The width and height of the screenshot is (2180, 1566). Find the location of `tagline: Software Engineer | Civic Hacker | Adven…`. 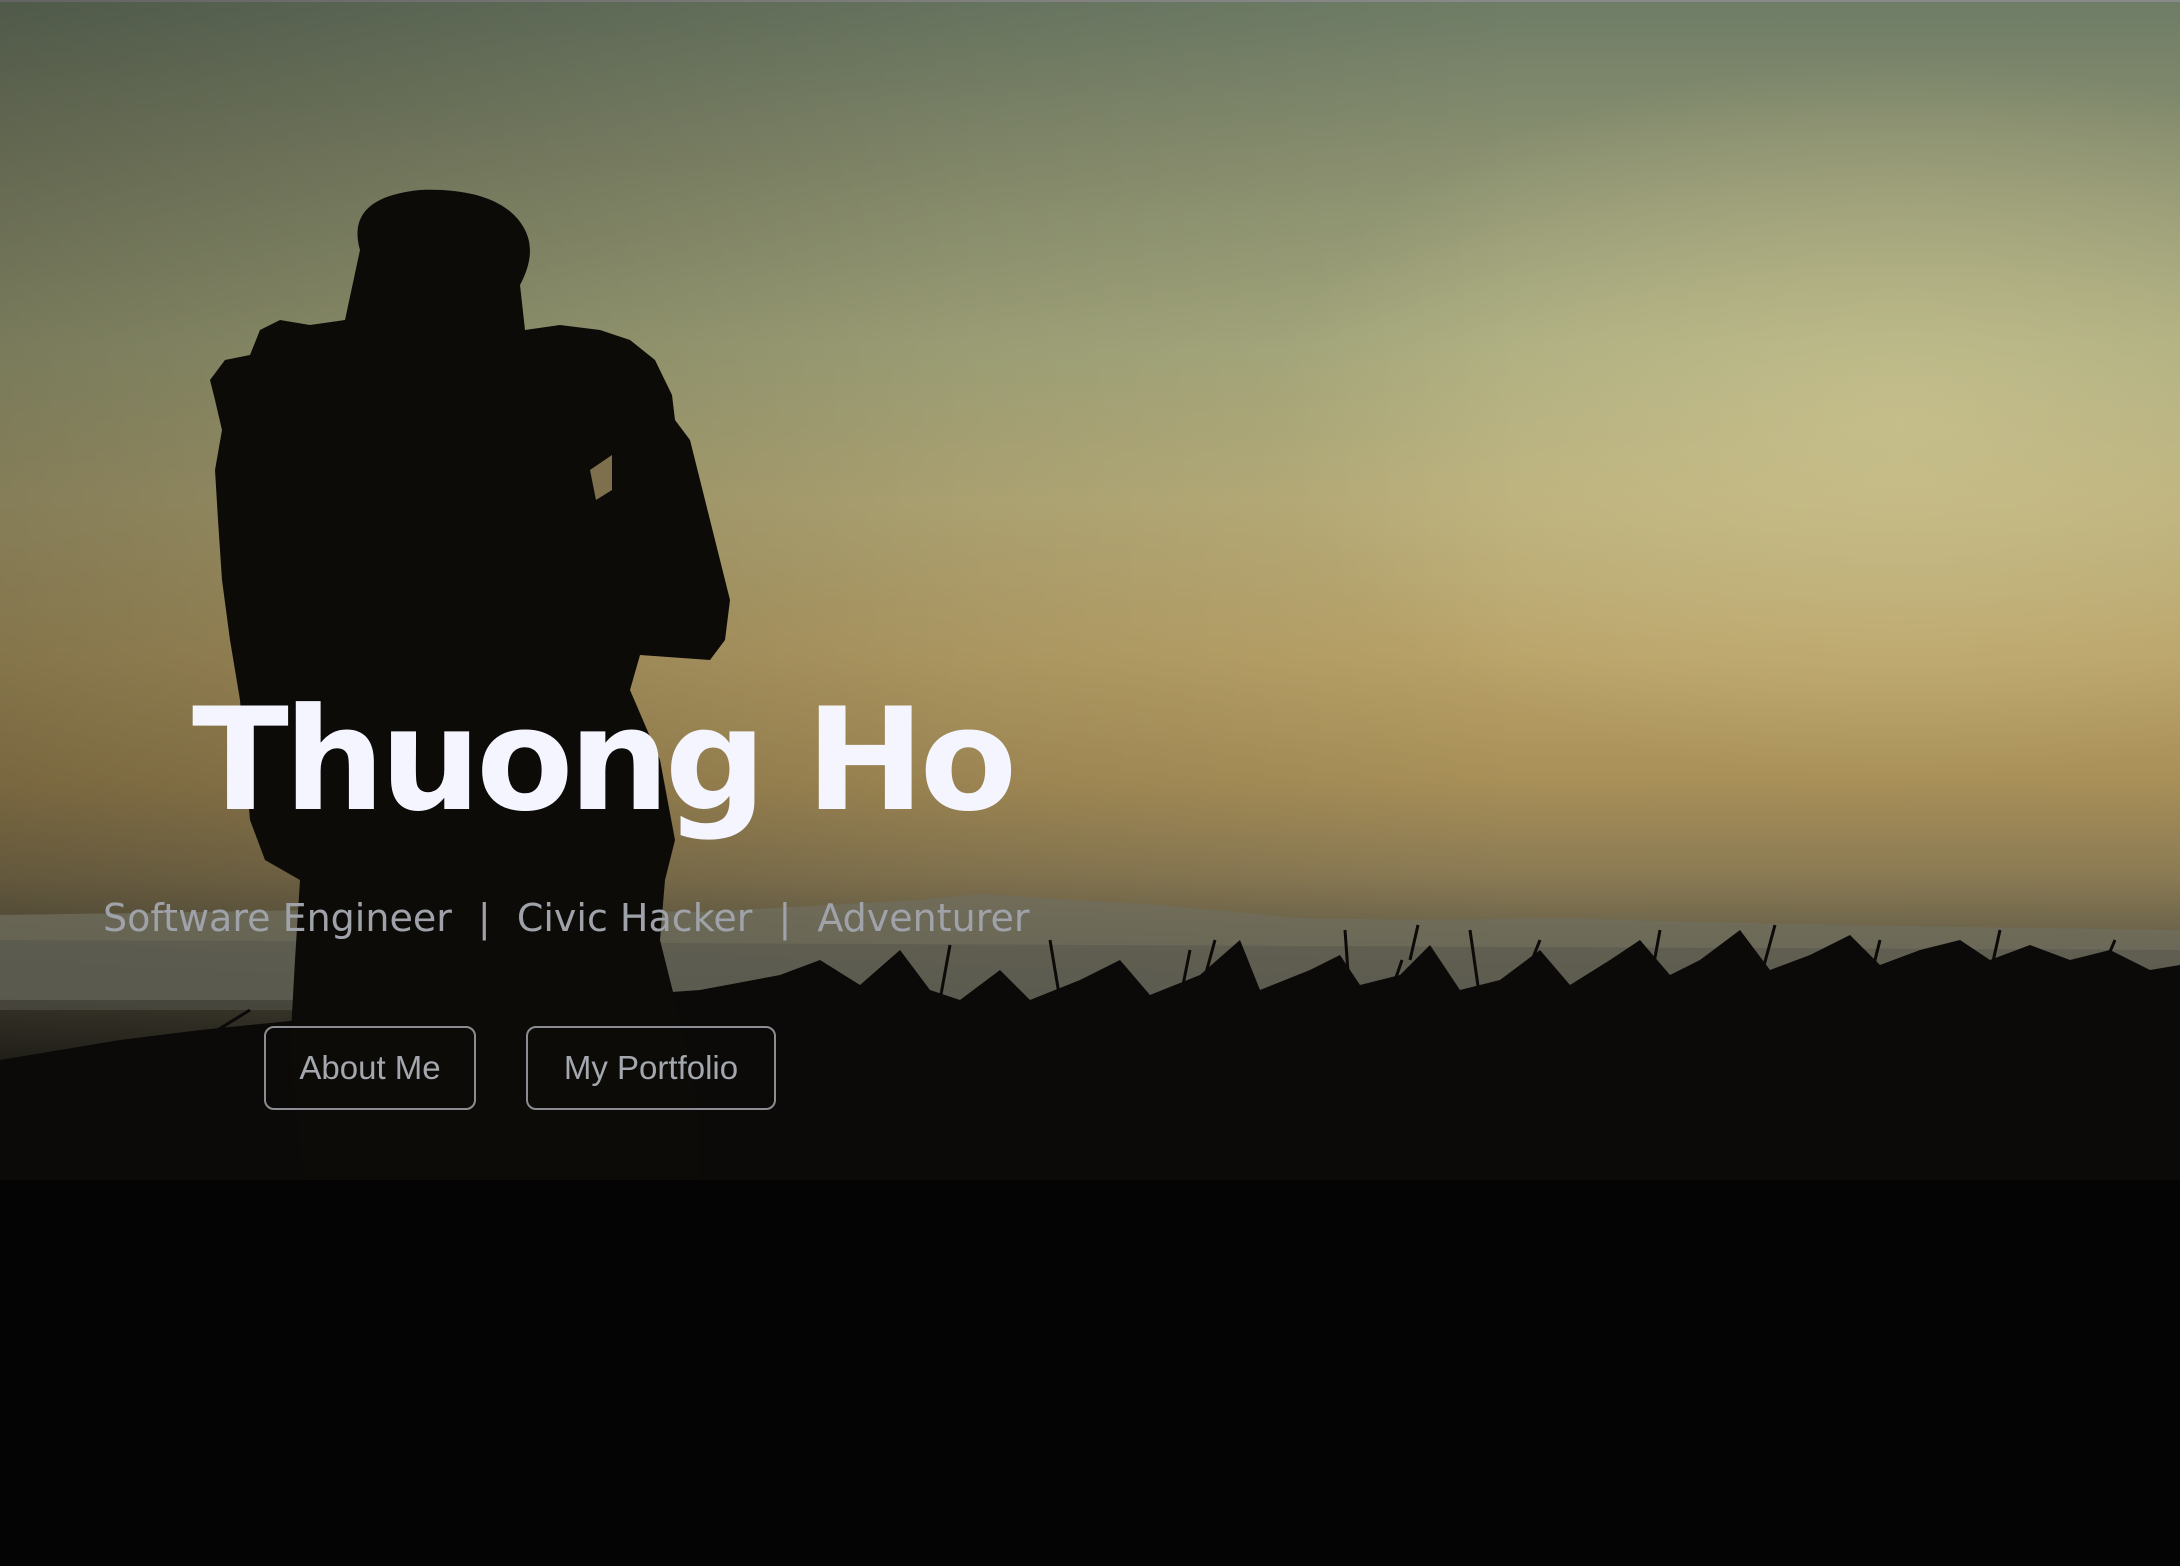

tagline: Software Engineer | Civic Hacker | Adven… is located at coordinates (566, 918).